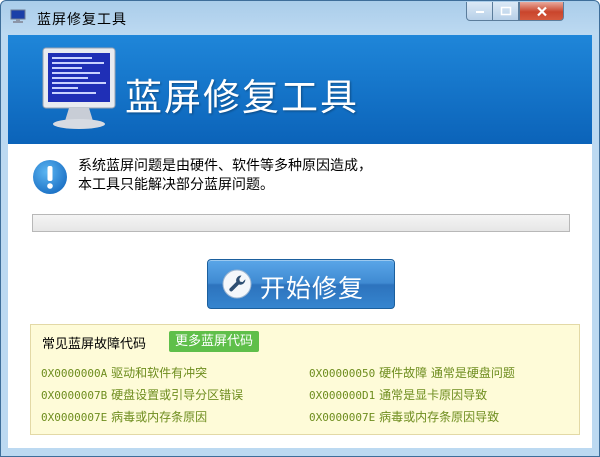  Describe the element at coordinates (225, 166) in the screenshot. I see `info-message-line1: 系统蓝屏问题是由硬件、软件等多种原因造成，` at that location.